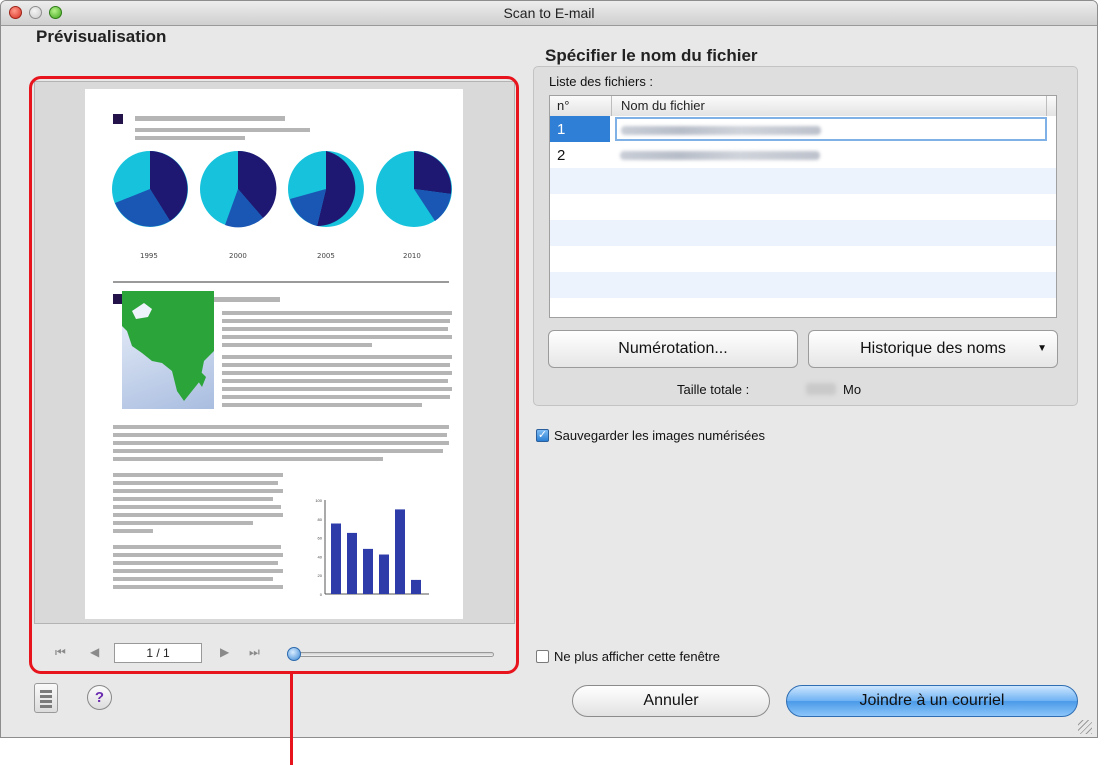  What do you see at coordinates (94, 652) in the screenshot?
I see `previous-page-icon: ◀` at bounding box center [94, 652].